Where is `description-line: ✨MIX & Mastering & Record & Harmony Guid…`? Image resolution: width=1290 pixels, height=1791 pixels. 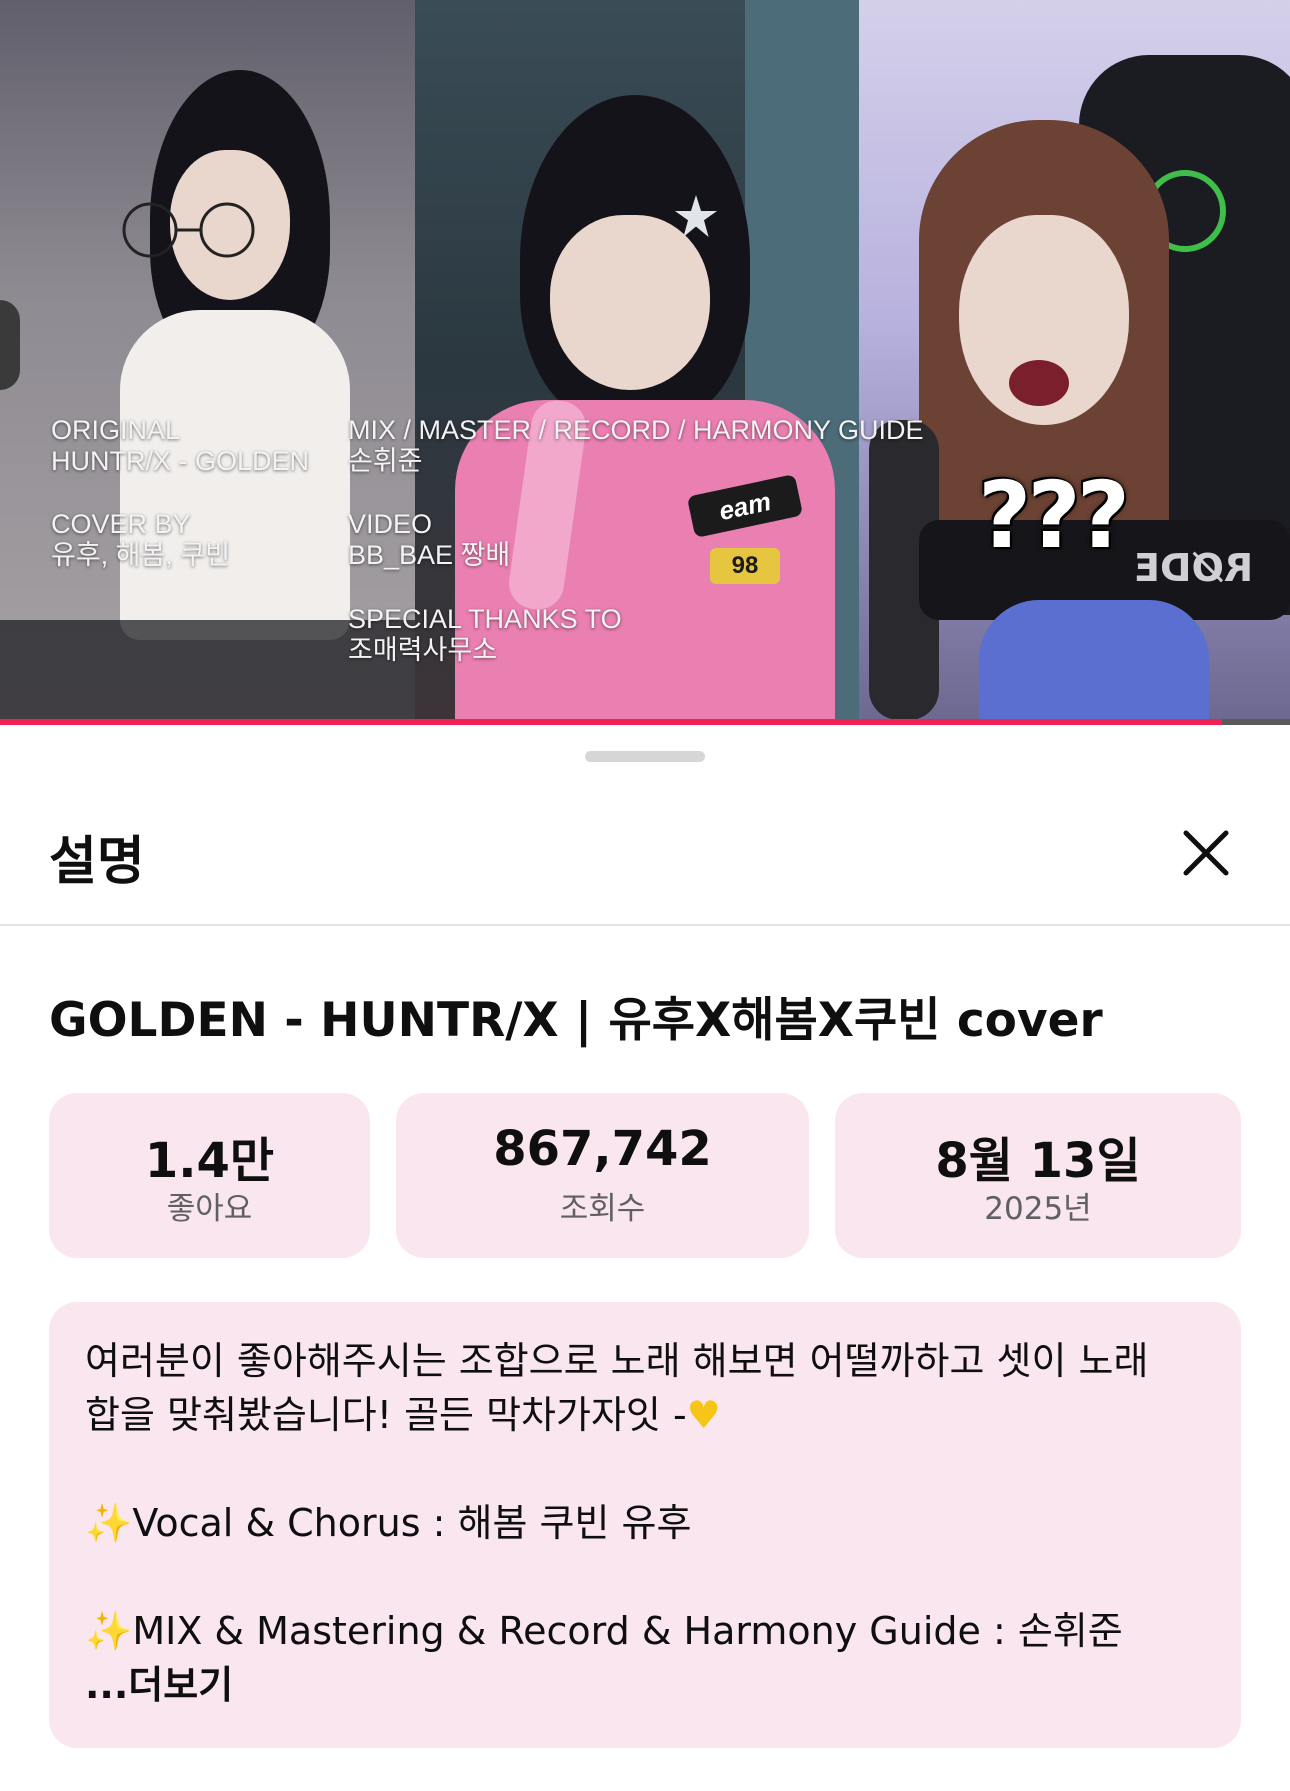 description-line: ✨MIX & Mastering & Record & Harmony Guid… is located at coordinates (604, 1631).